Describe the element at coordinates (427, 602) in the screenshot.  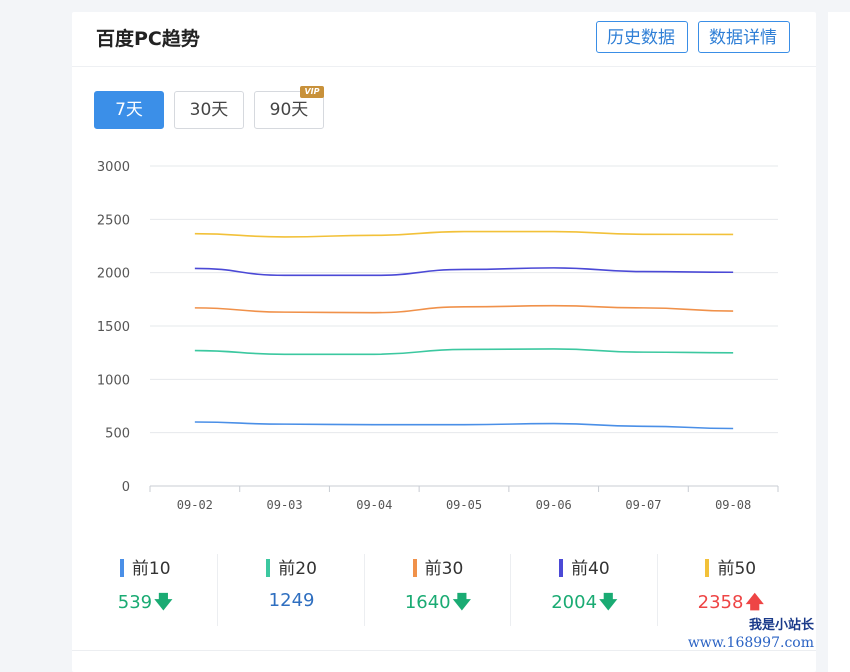
I see `stat-value-text: 1640` at that location.